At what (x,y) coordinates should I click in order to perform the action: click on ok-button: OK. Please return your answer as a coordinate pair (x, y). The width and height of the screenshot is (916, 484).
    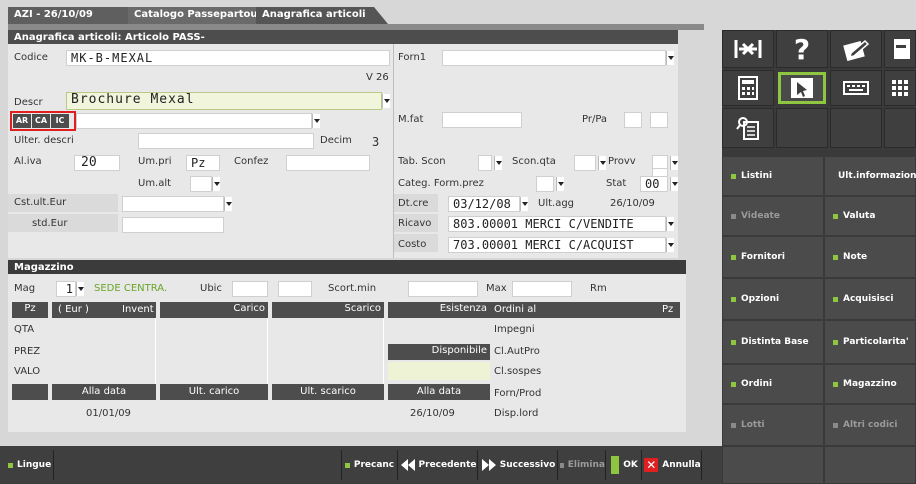
    Looking at the image, I should click on (625, 465).